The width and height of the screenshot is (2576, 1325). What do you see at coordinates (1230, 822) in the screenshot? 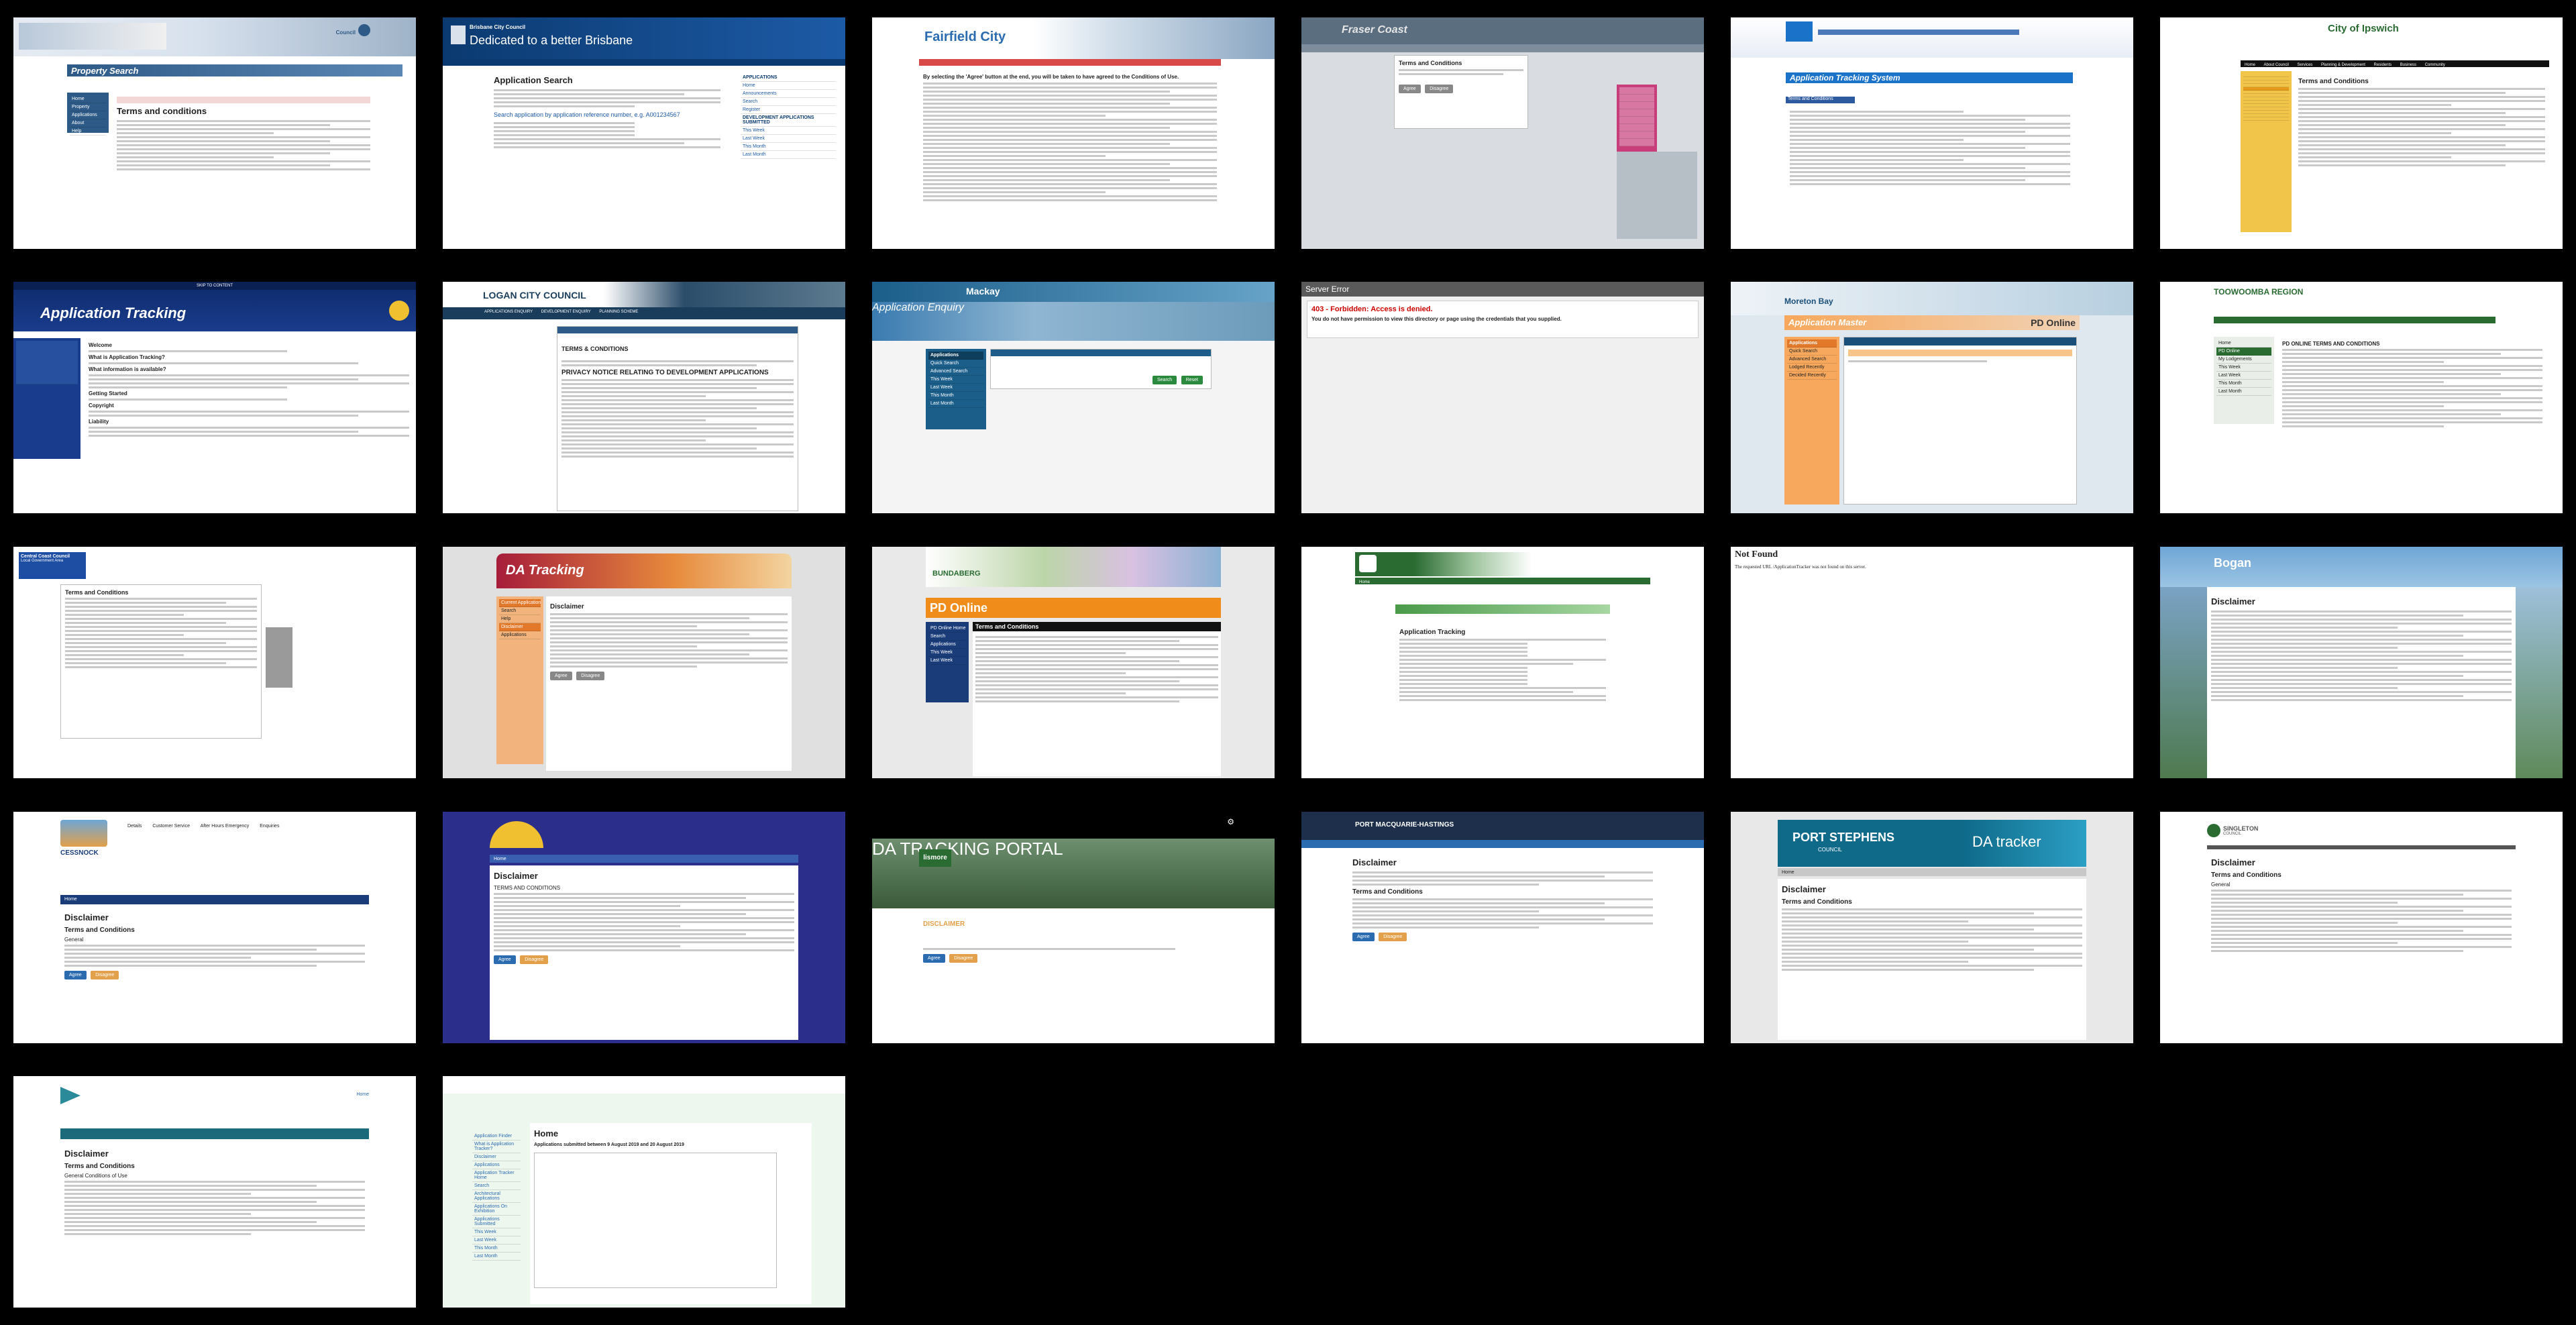
I see `accessibility-icon: ⚙` at bounding box center [1230, 822].